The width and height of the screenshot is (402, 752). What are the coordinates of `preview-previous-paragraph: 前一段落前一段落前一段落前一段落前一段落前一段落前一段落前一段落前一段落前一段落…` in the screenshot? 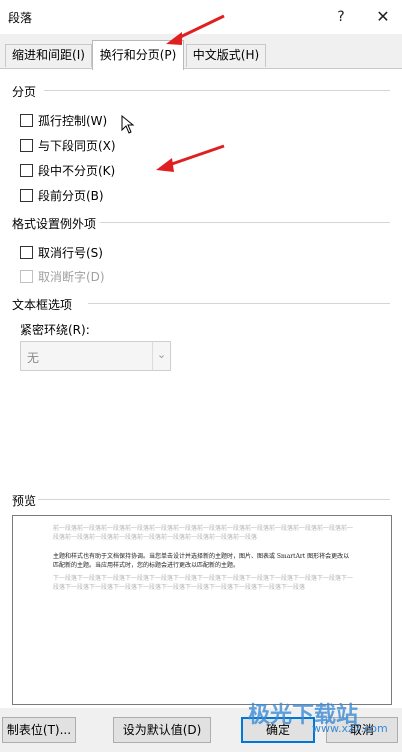 It's located at (203, 533).